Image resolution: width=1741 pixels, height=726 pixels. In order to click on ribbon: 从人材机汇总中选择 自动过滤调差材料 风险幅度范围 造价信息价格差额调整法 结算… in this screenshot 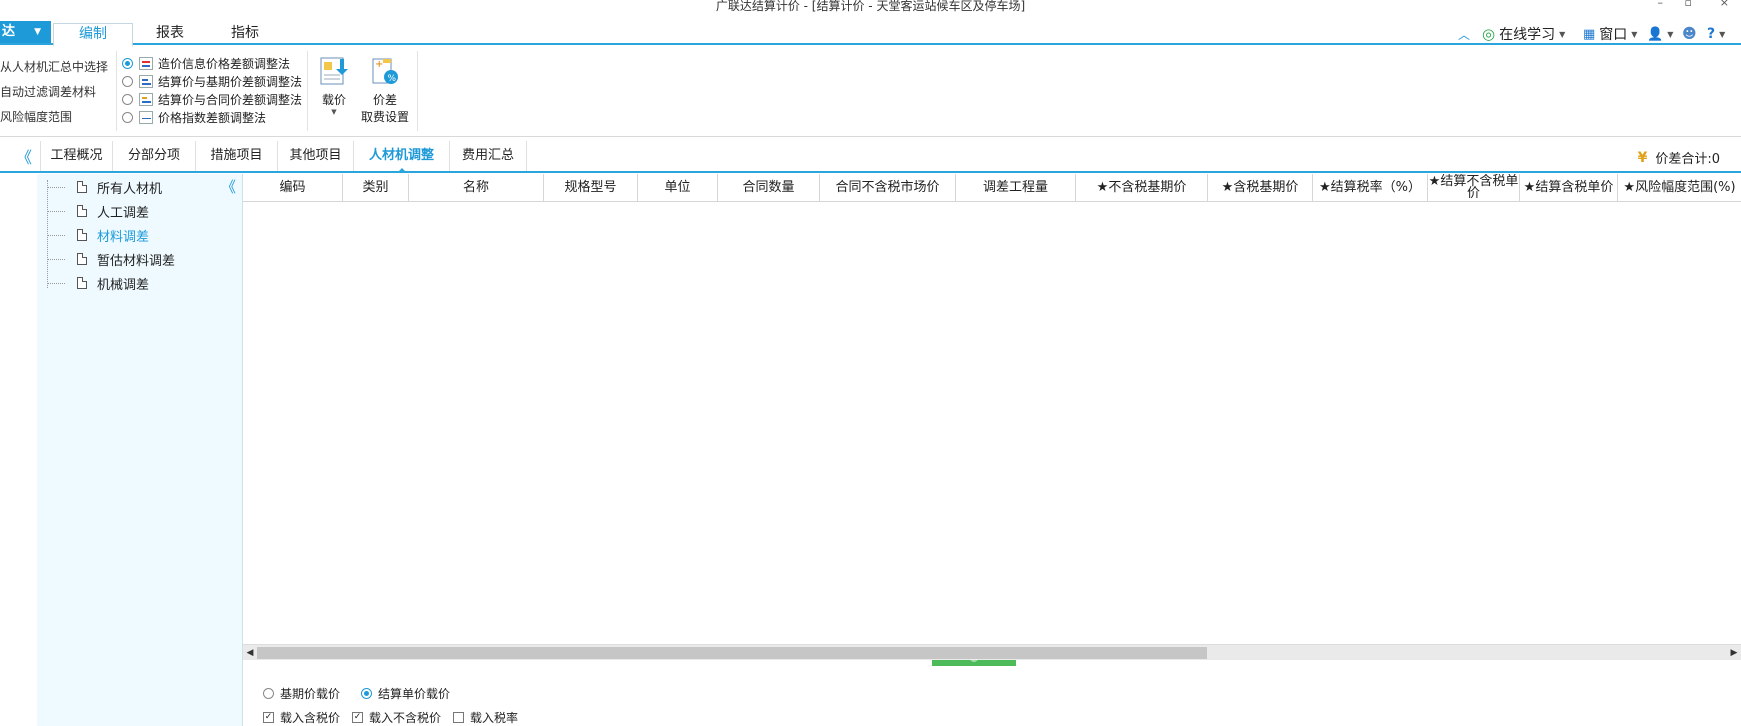, I will do `click(870, 92)`.